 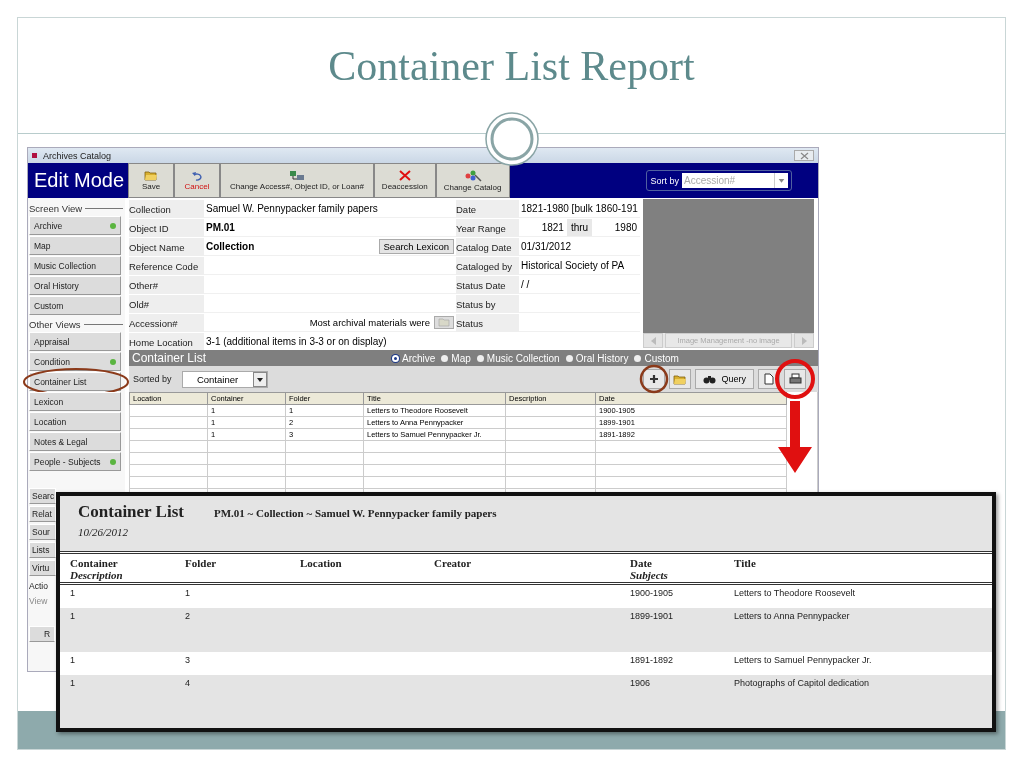 I want to click on mode-title: Edit Mode, so click(x=79, y=180).